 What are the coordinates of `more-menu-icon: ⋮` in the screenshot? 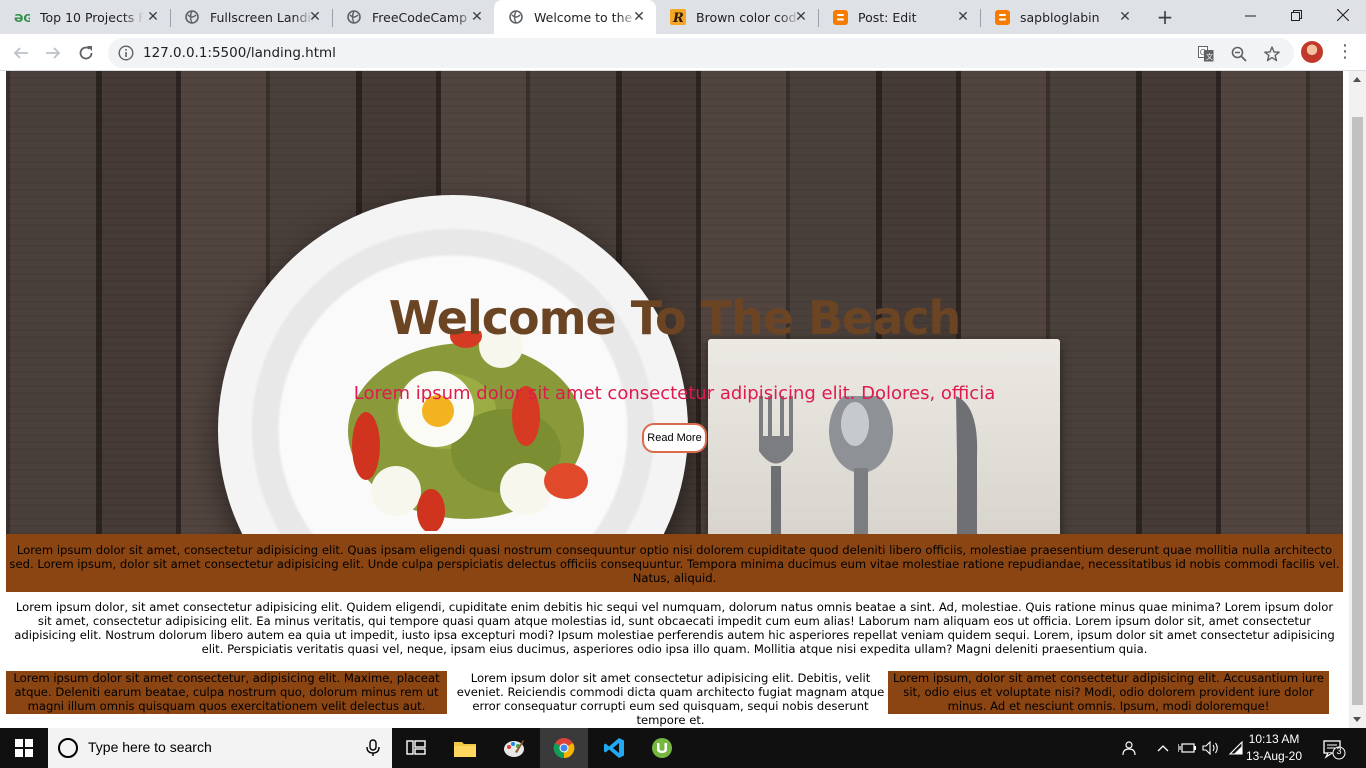 It's located at (1345, 52).